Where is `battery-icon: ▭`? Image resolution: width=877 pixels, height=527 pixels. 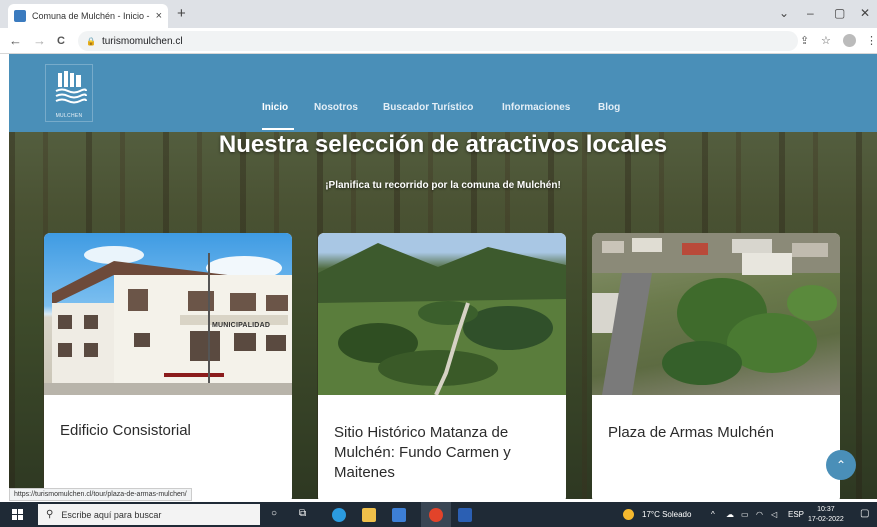 battery-icon: ▭ is located at coordinates (745, 514).